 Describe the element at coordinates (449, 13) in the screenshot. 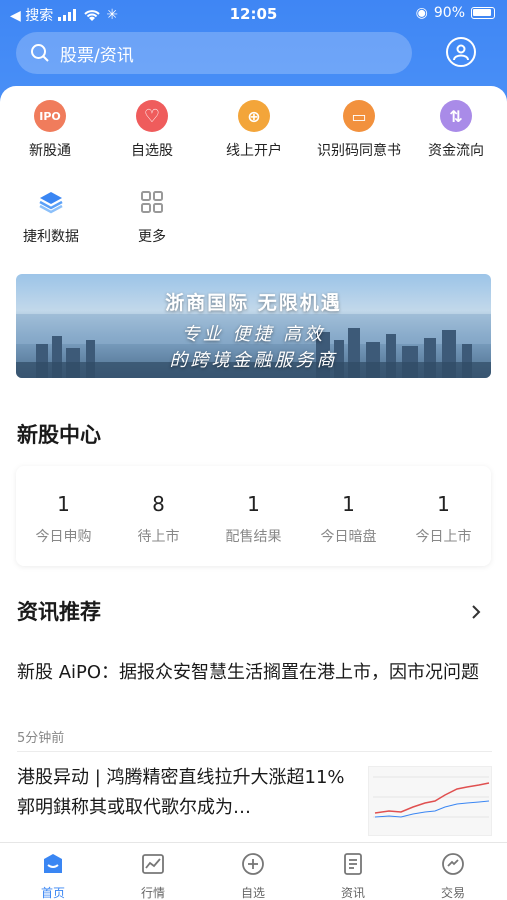

I see `battery-percent: 90%` at that location.